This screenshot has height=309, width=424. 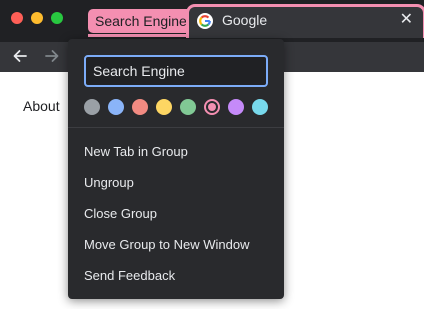 I want to click on group-name-input, so click(x=176, y=71).